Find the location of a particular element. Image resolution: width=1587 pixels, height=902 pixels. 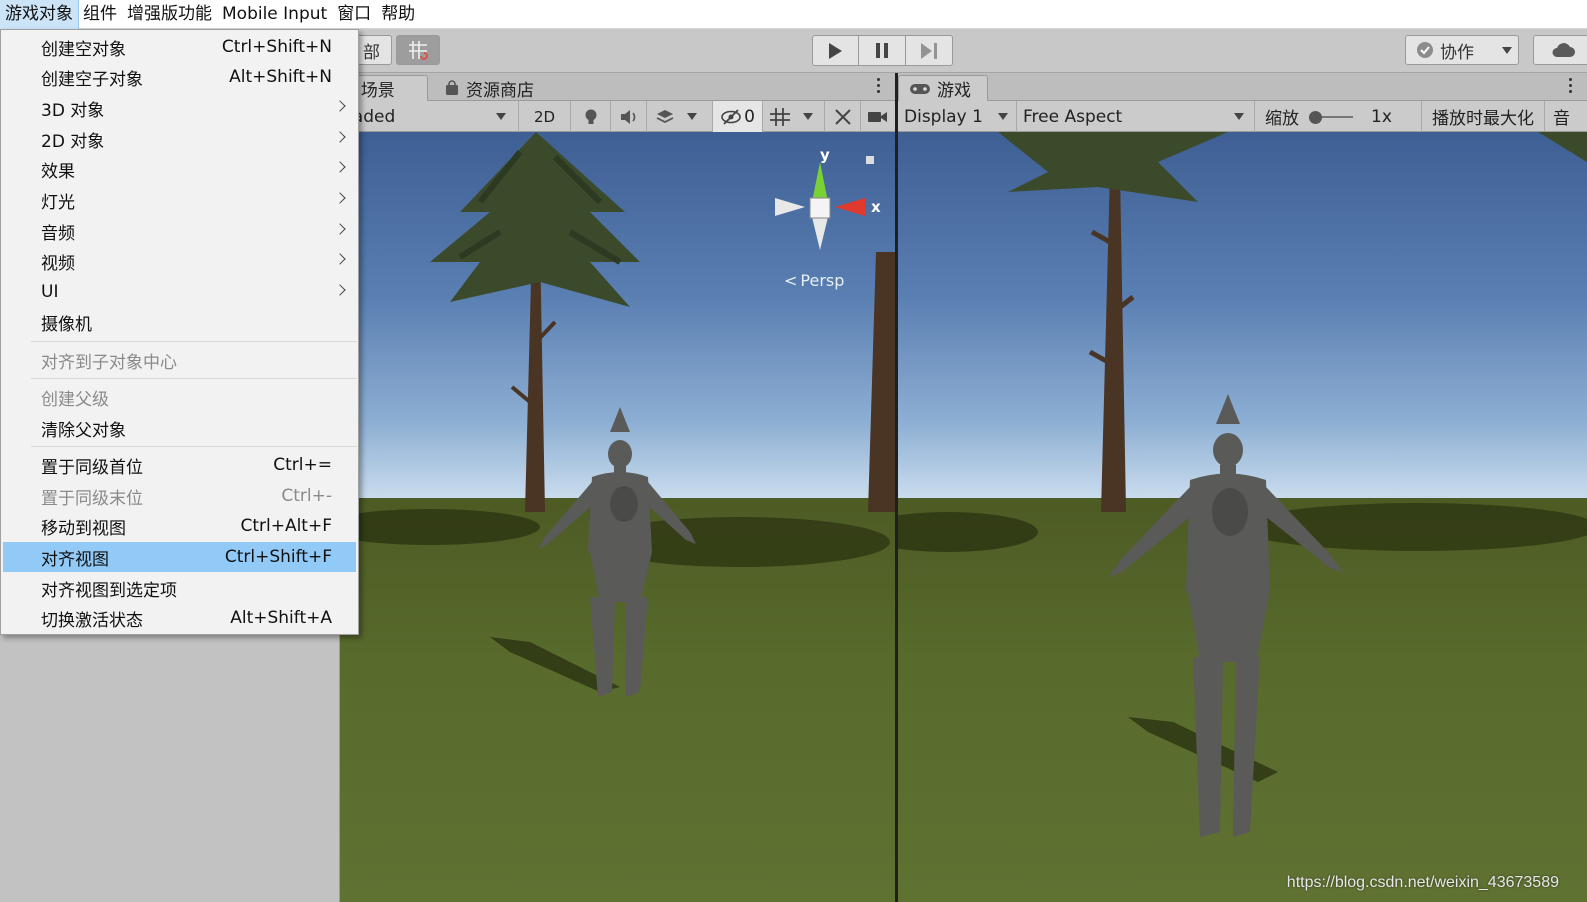

menu-item-label: 视频 is located at coordinates (58, 263).